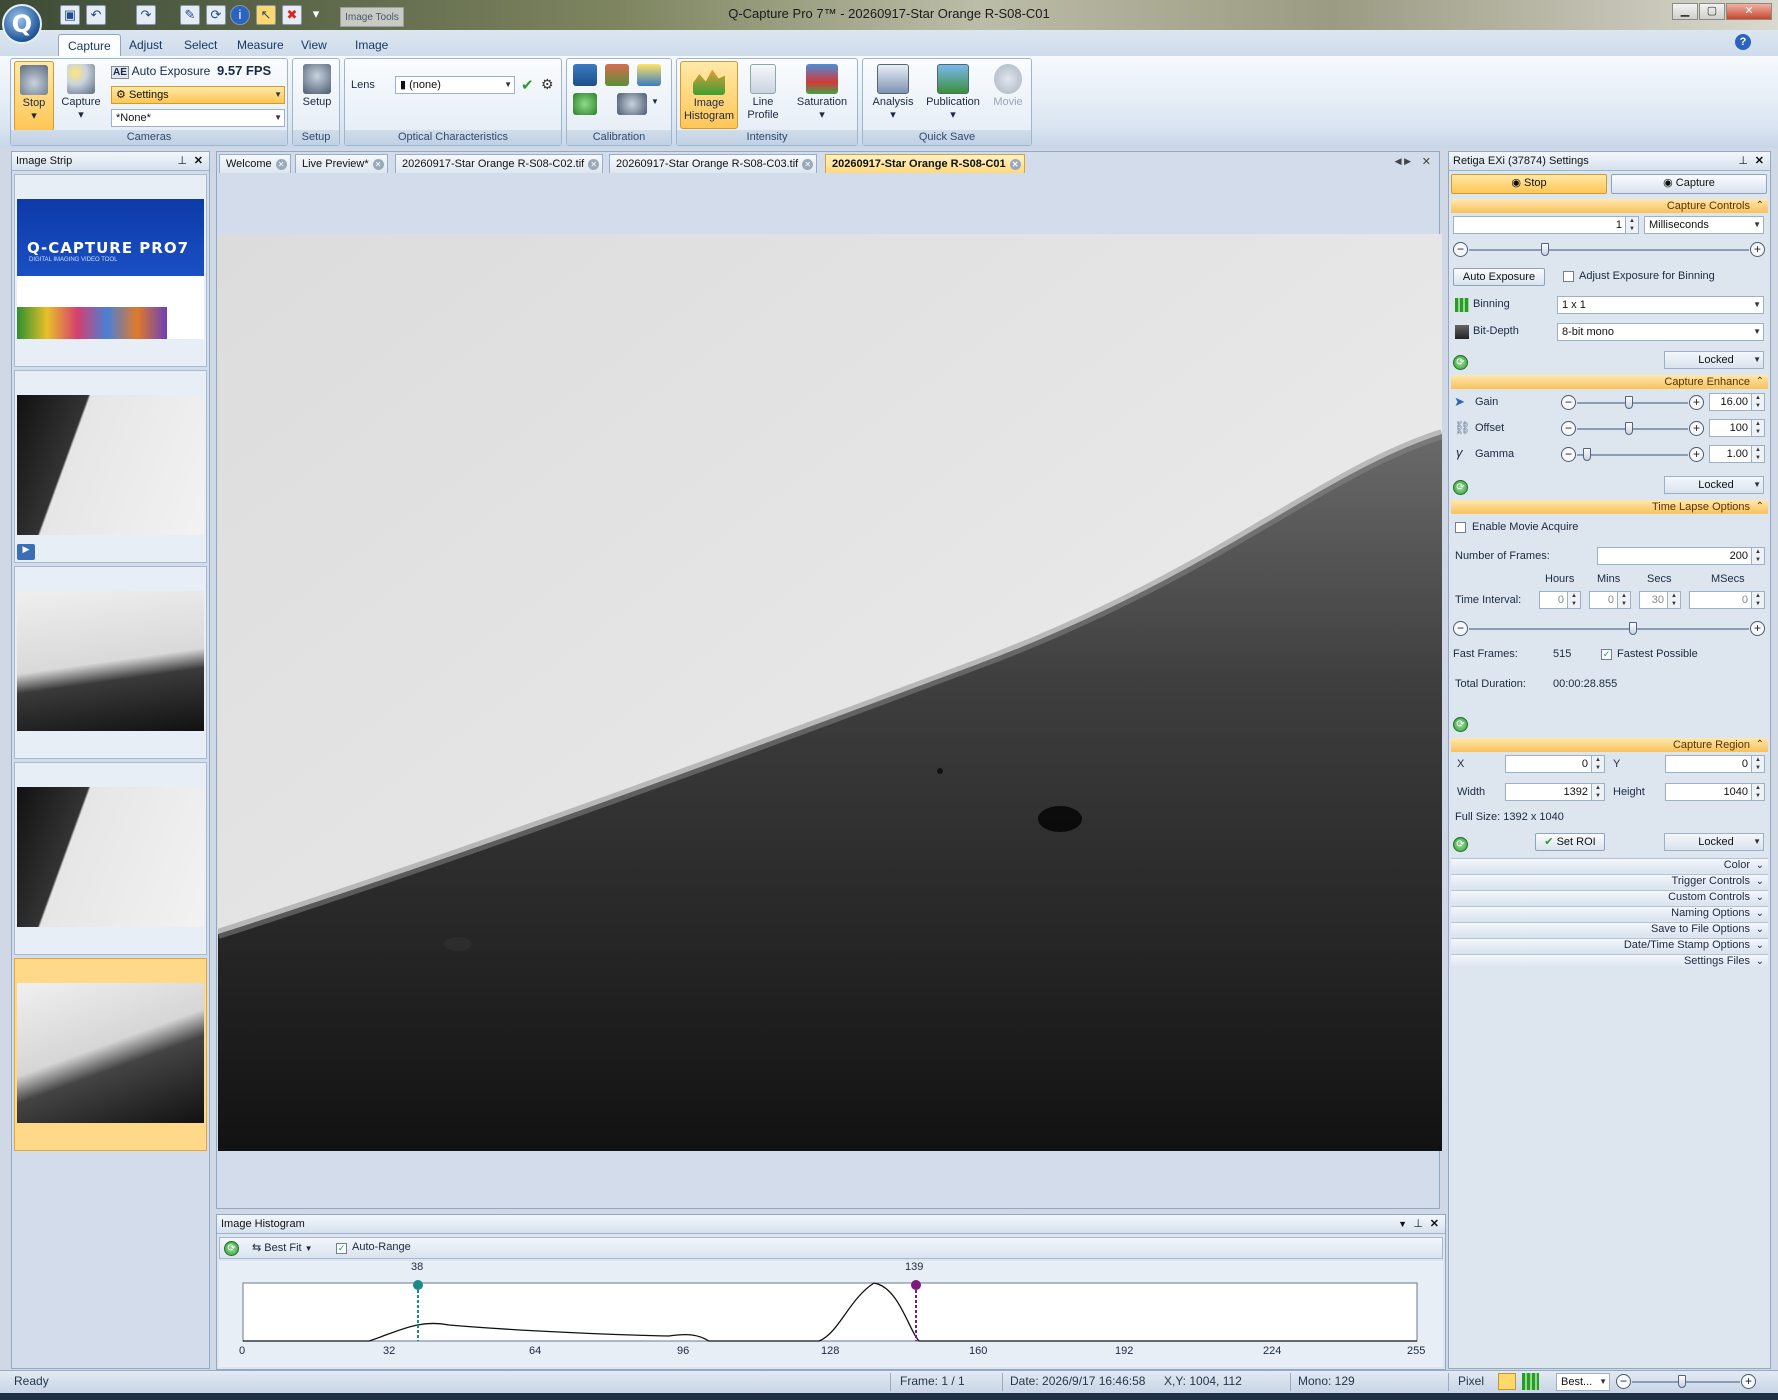 The width and height of the screenshot is (1778, 1400). What do you see at coordinates (1606, 654) in the screenshot?
I see `fastest-possible-checkbox: ✓` at bounding box center [1606, 654].